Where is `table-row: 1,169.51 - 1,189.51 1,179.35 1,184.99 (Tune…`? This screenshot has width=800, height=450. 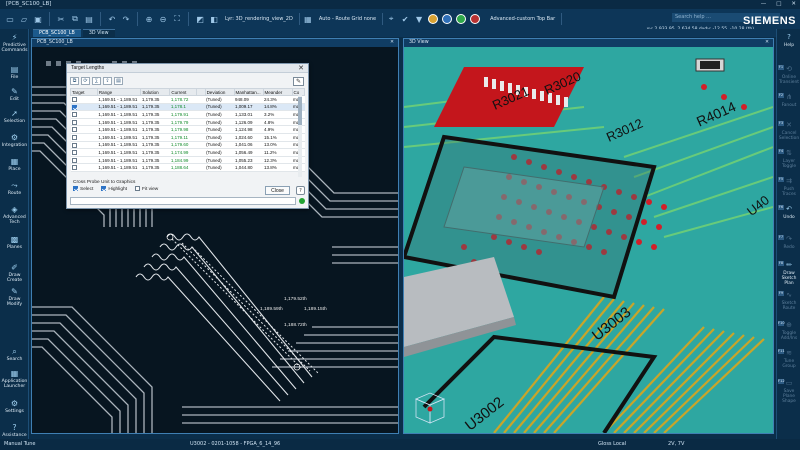 table-row: 1,169.51 - 1,189.51 1,179.35 1,184.99 (Tune… is located at coordinates (187, 160).